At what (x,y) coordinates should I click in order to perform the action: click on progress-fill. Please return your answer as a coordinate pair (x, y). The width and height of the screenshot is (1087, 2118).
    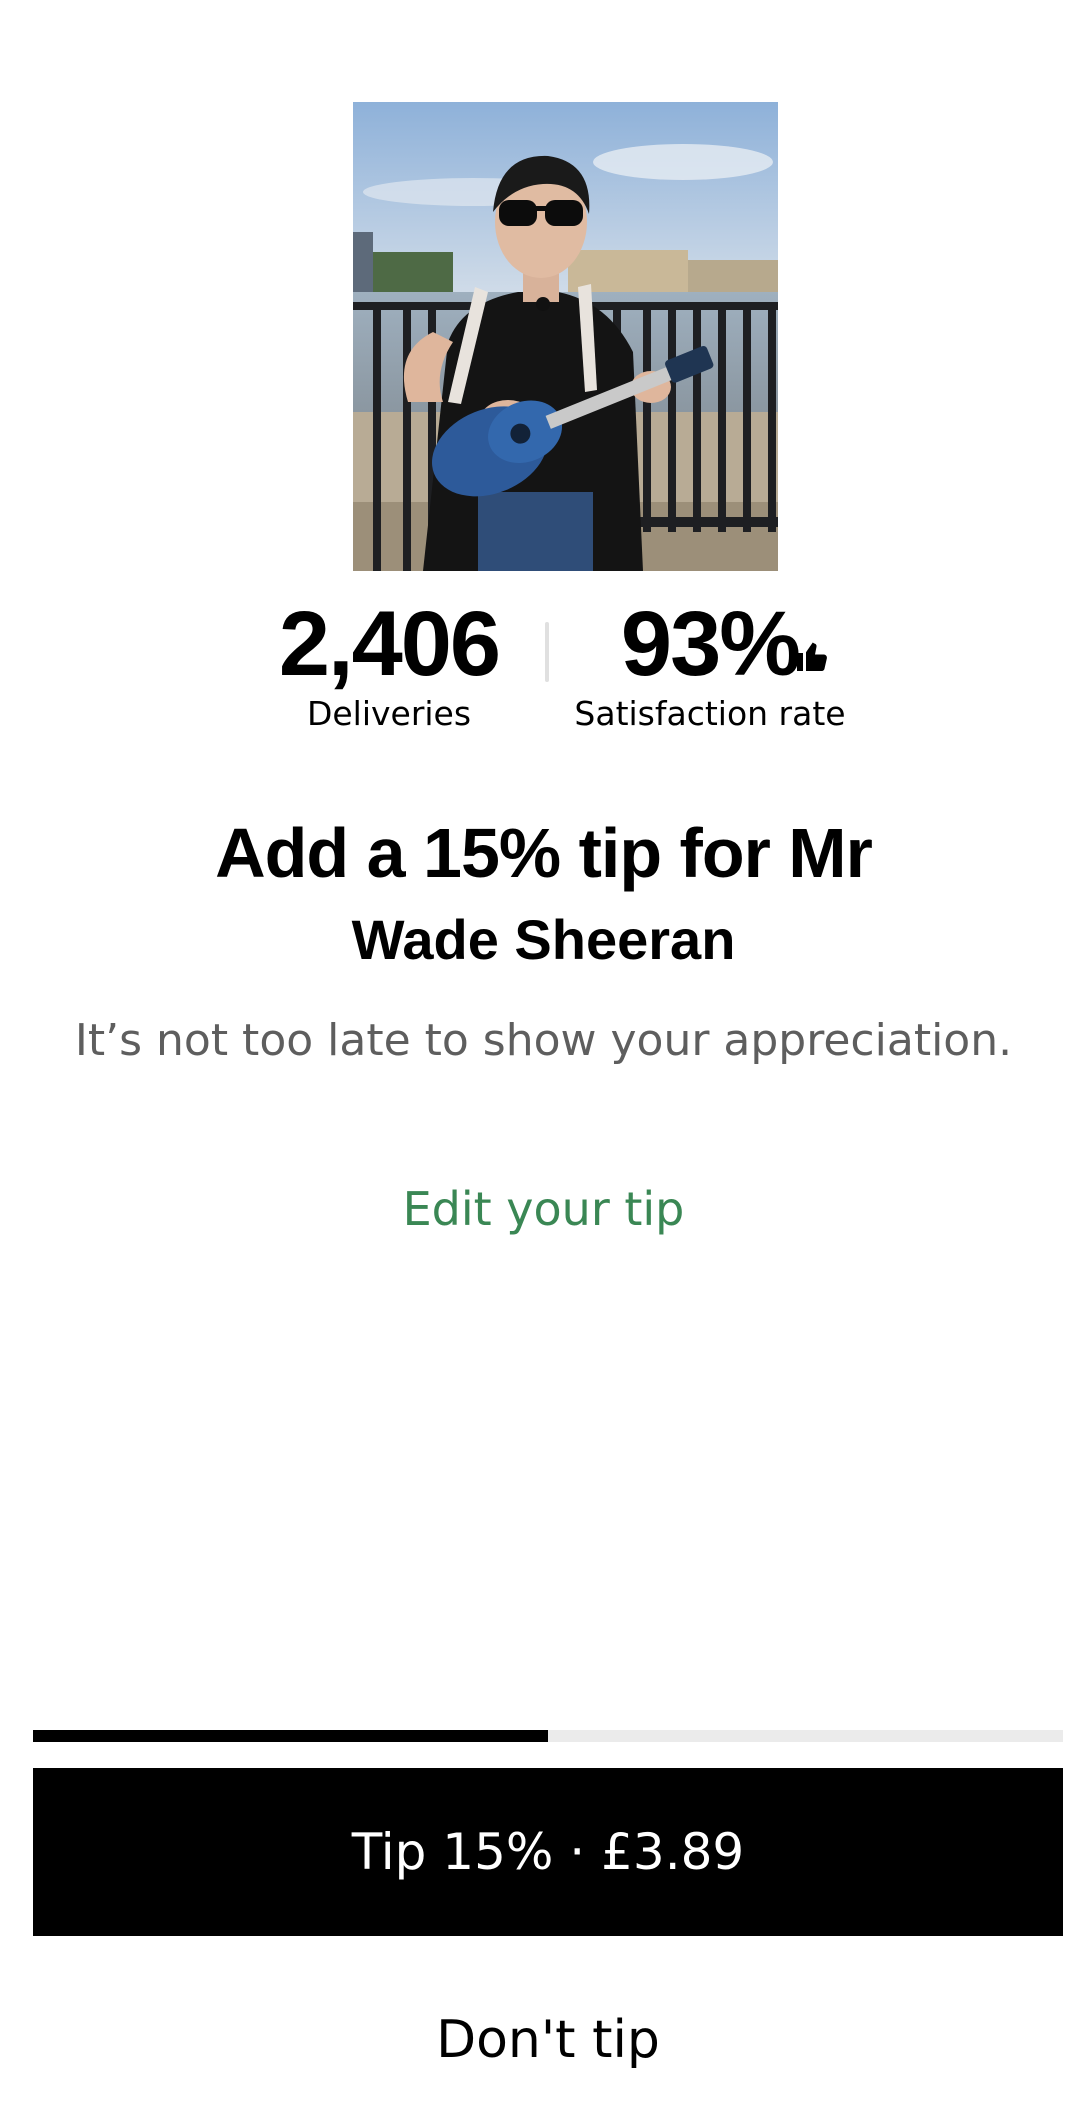
    Looking at the image, I should click on (290, 1736).